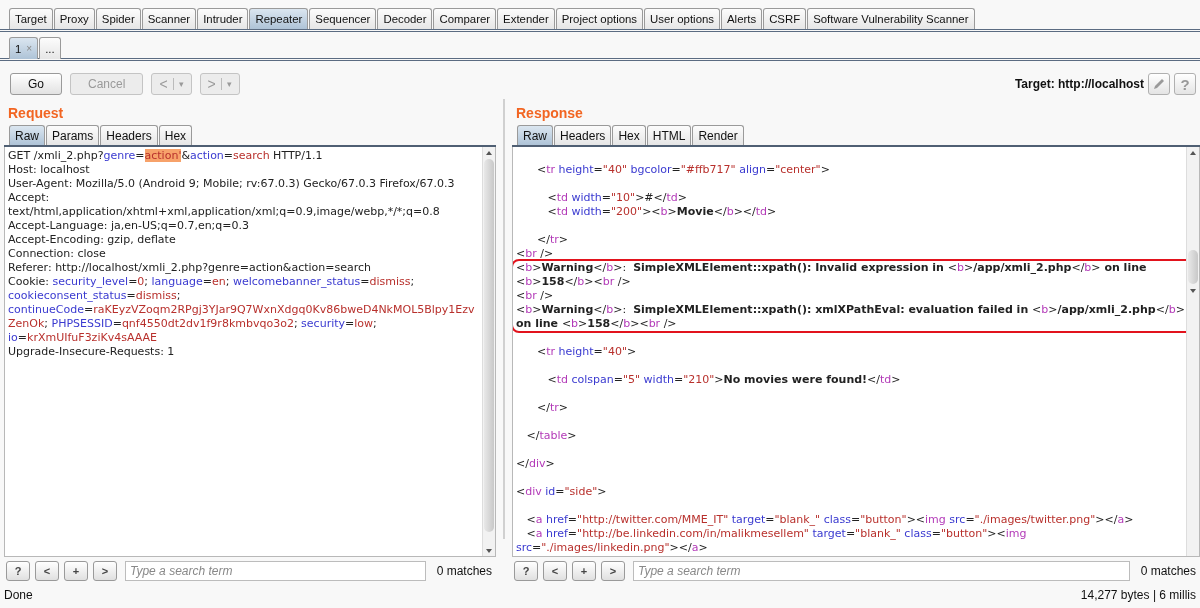 The height and width of the screenshot is (608, 1200). What do you see at coordinates (830, 520) in the screenshot?
I see `code-line: <a href="http://twitter.com/MME_IT" target="blank_" class="button"><img src="./images/twitter.png"></a>` at bounding box center [830, 520].